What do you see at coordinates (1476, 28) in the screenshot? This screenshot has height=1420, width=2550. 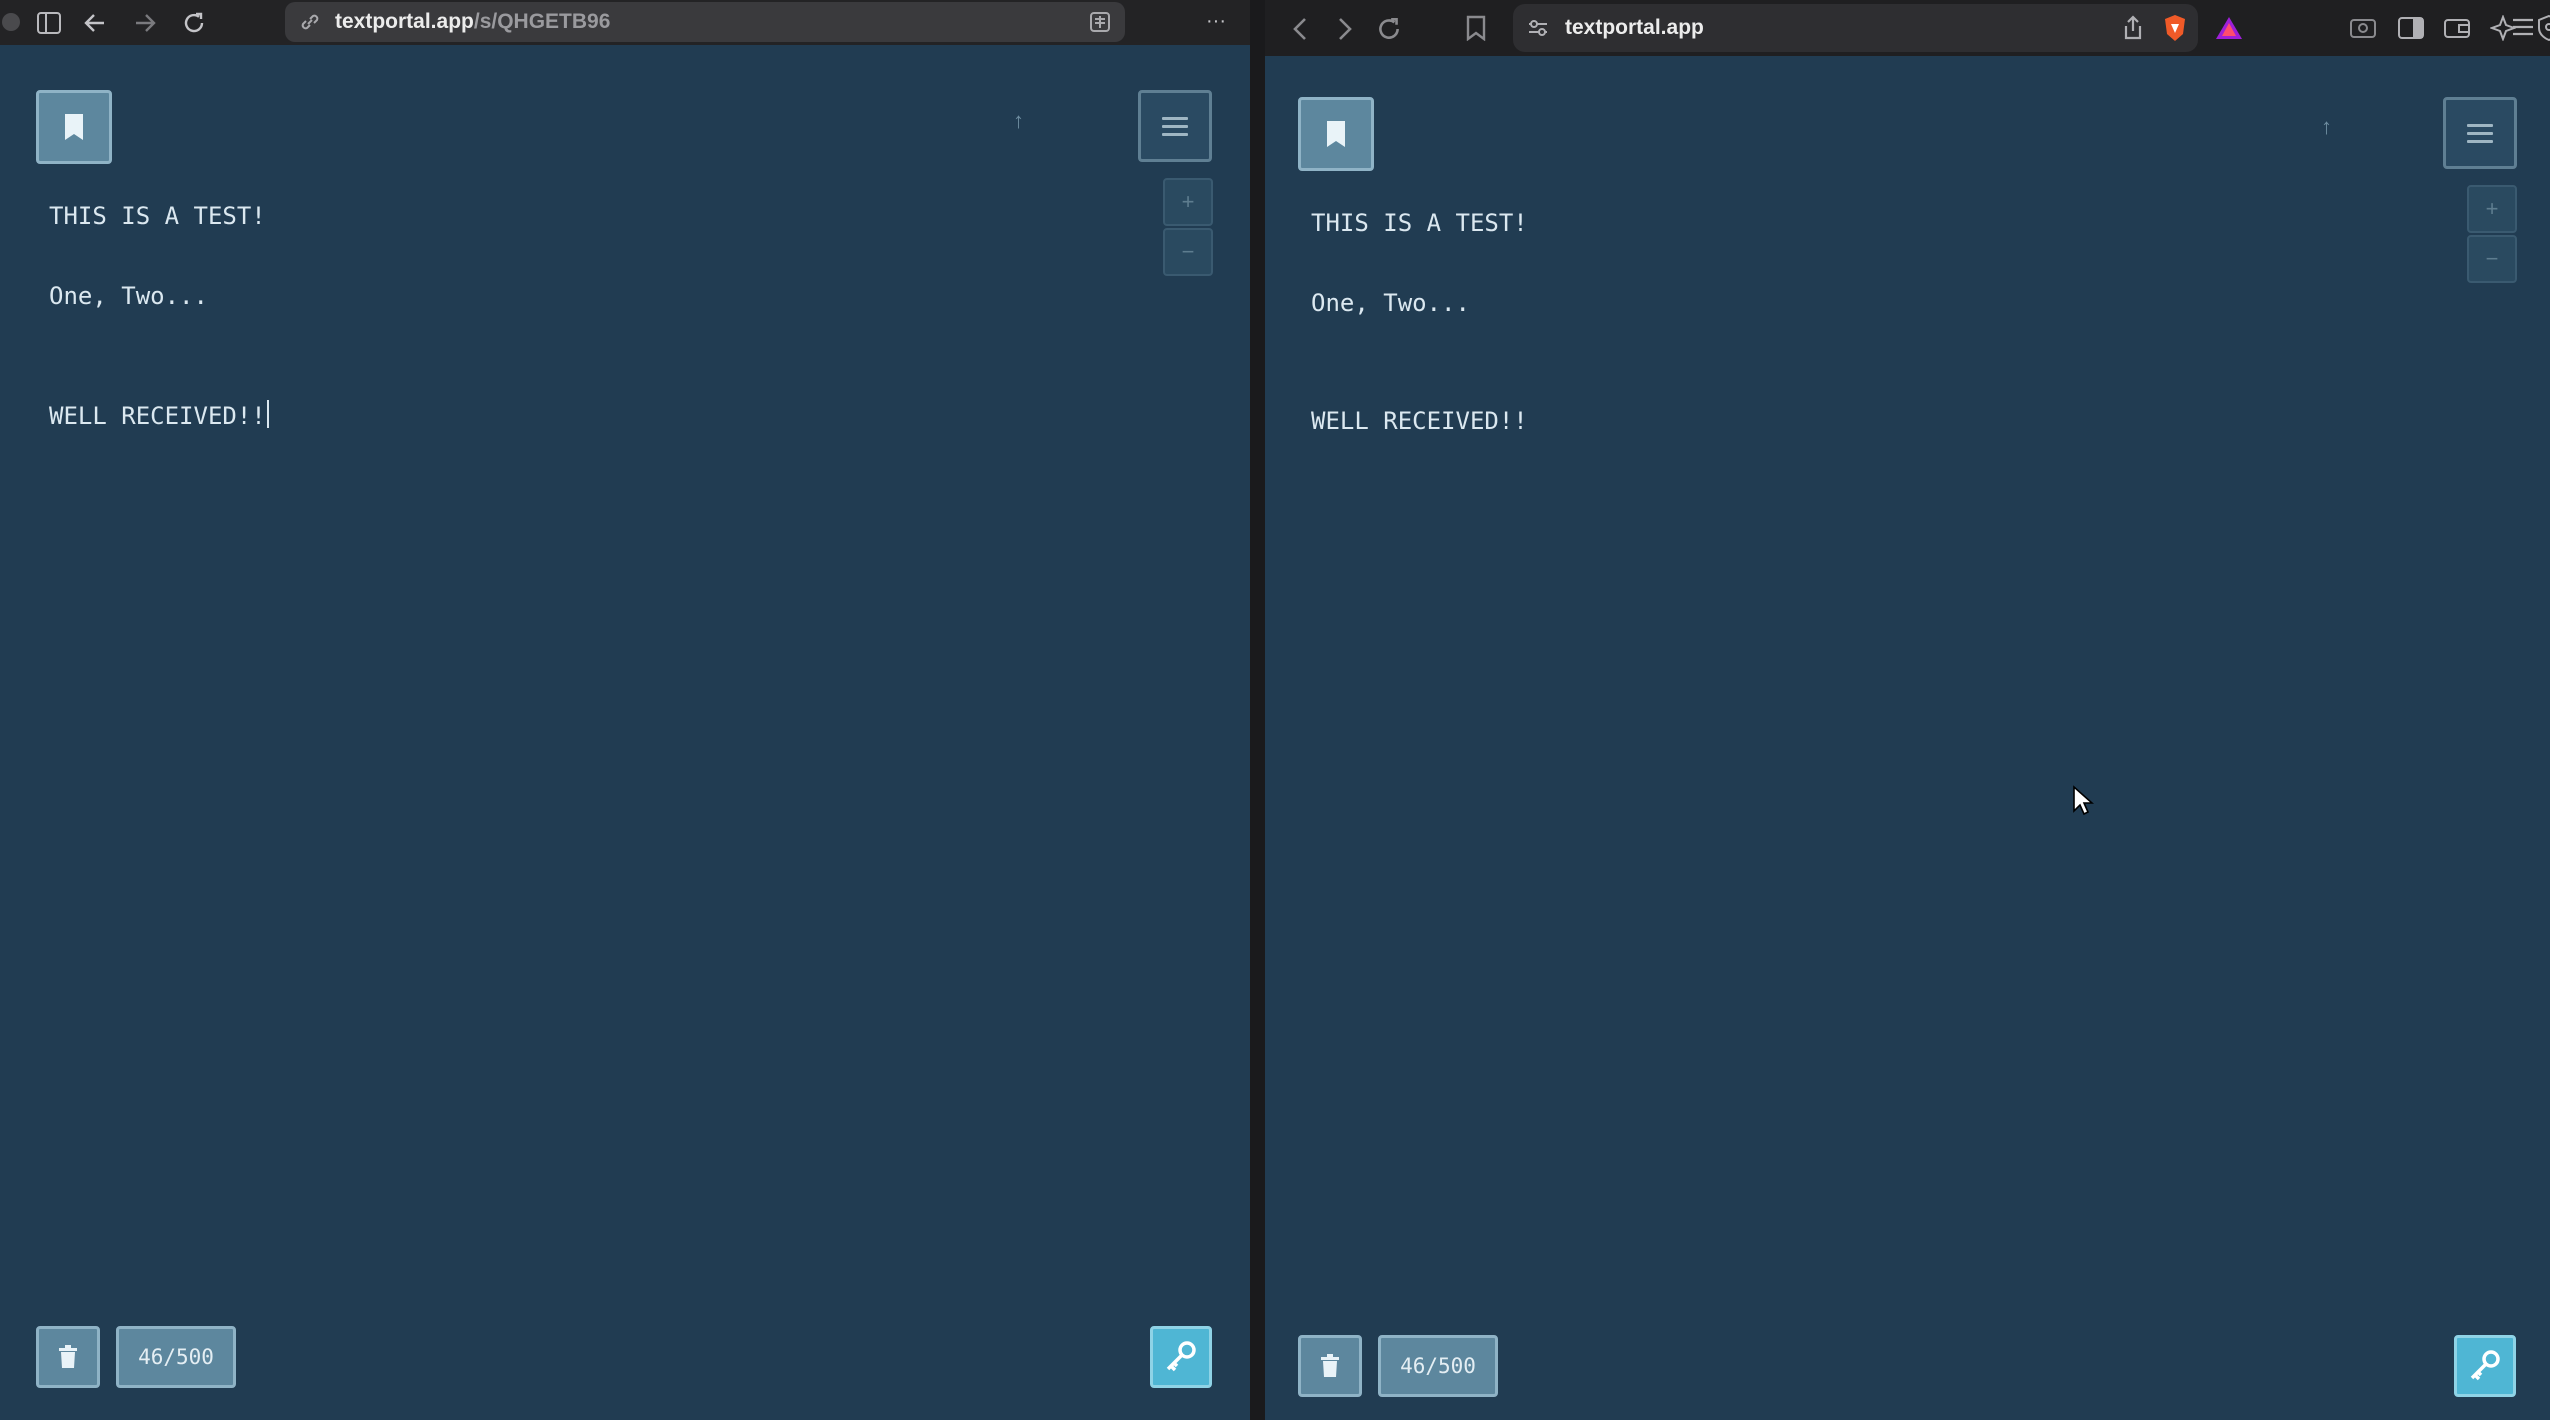 I see `bookmark-page-icon` at bounding box center [1476, 28].